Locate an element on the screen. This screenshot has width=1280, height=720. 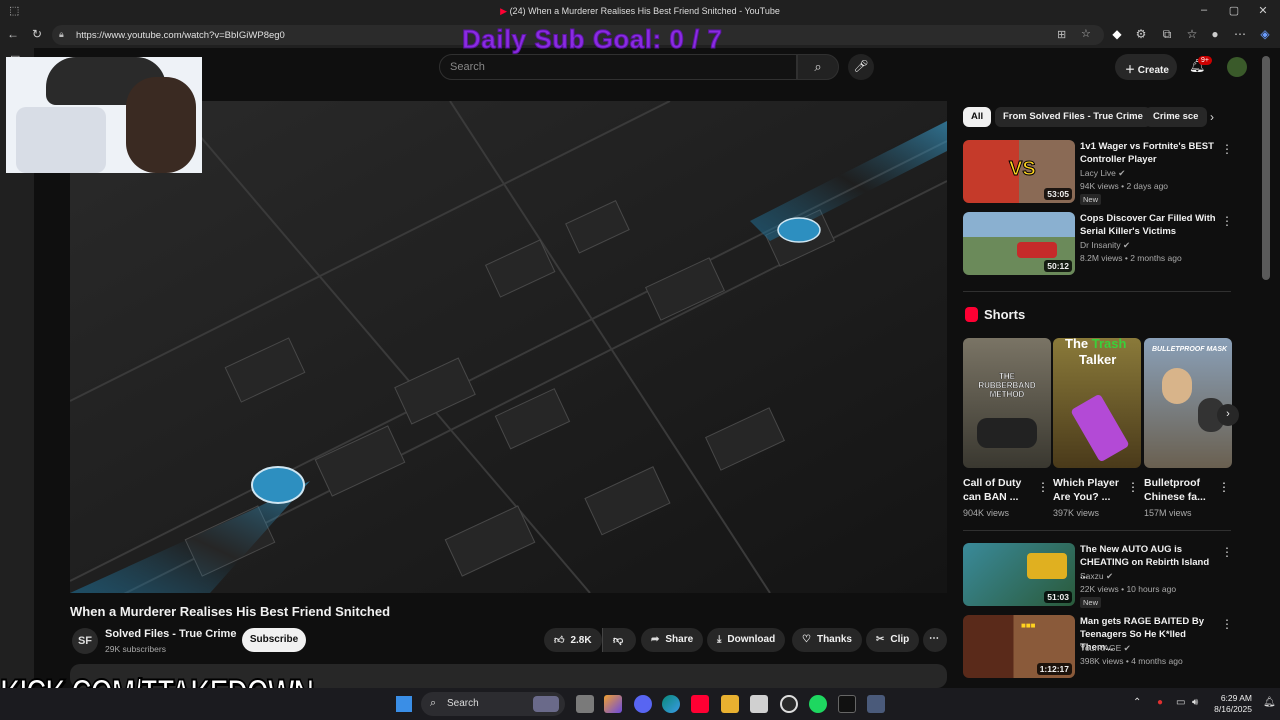
video-duration: 53:05 is located at coordinates (1058, 194).